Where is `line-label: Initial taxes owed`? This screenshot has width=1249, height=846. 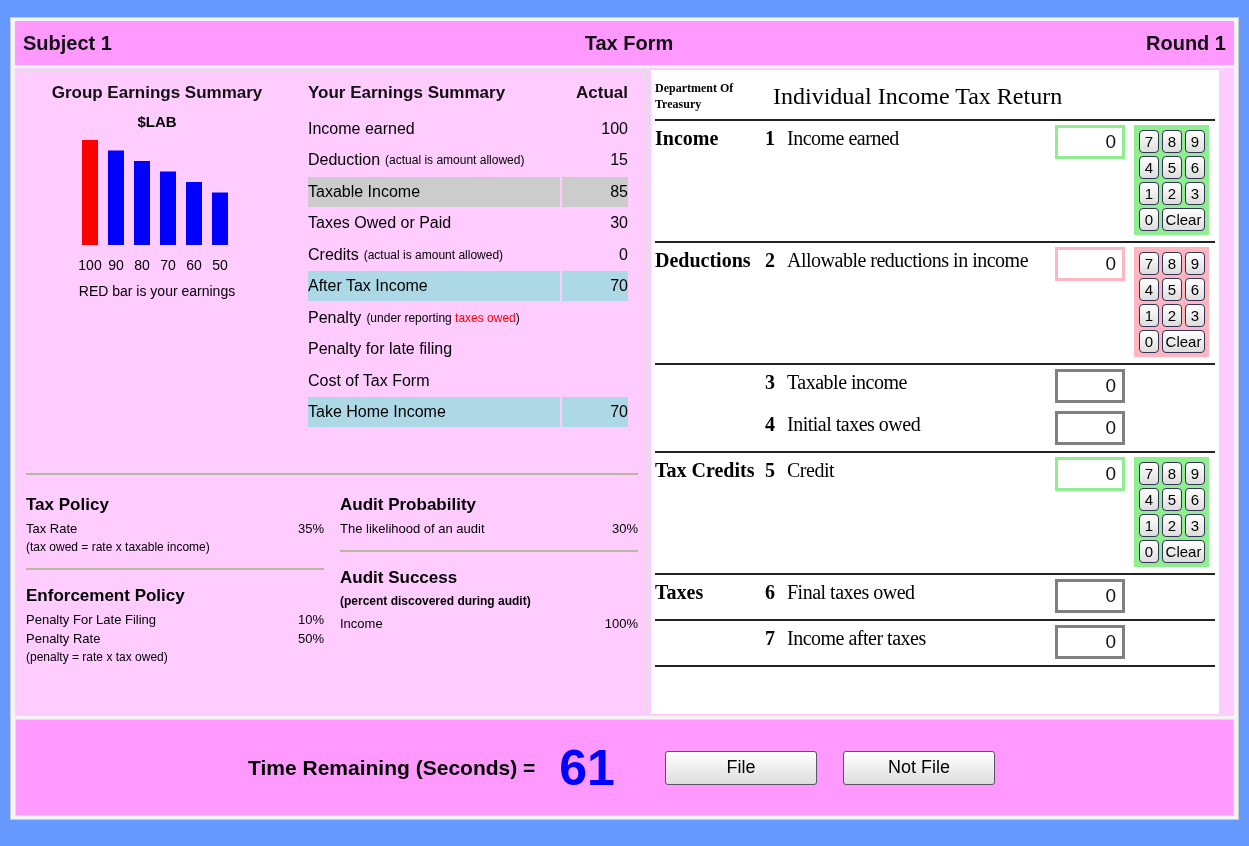
line-label: Initial taxes owed is located at coordinates (854, 424).